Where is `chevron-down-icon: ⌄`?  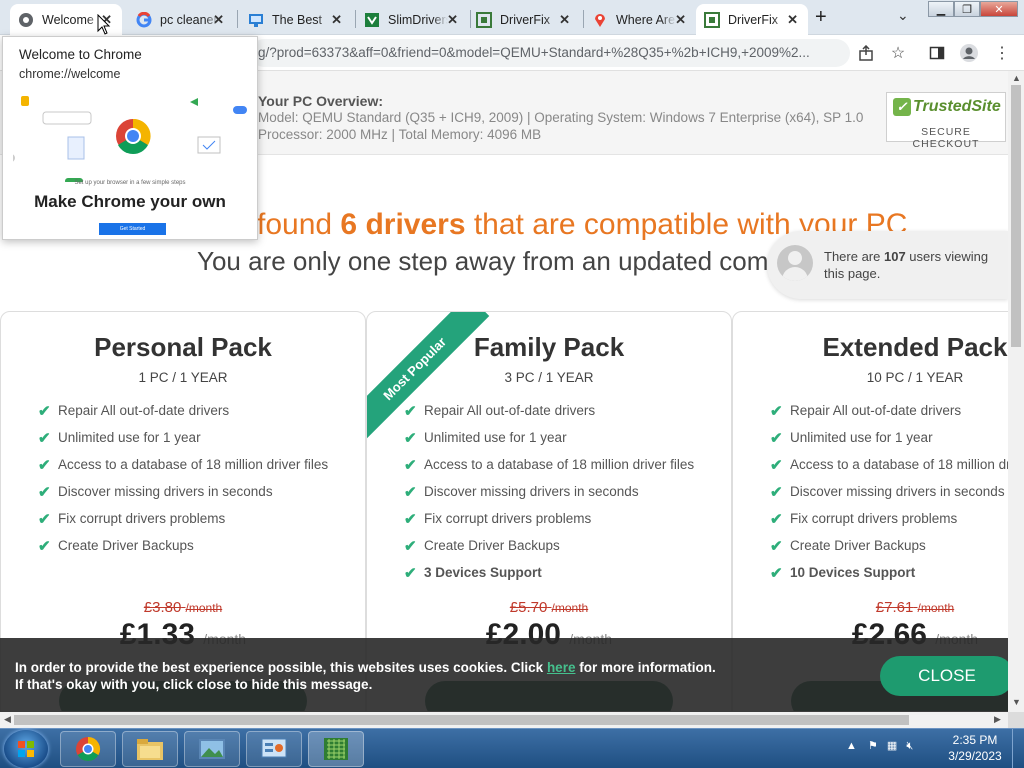 chevron-down-icon: ⌄ is located at coordinates (903, 15).